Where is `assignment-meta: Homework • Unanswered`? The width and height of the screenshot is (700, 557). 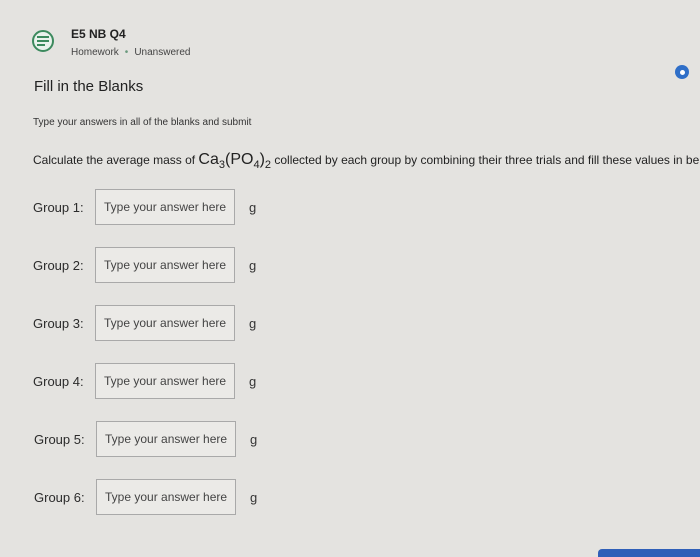 assignment-meta: Homework • Unanswered is located at coordinates (130, 52).